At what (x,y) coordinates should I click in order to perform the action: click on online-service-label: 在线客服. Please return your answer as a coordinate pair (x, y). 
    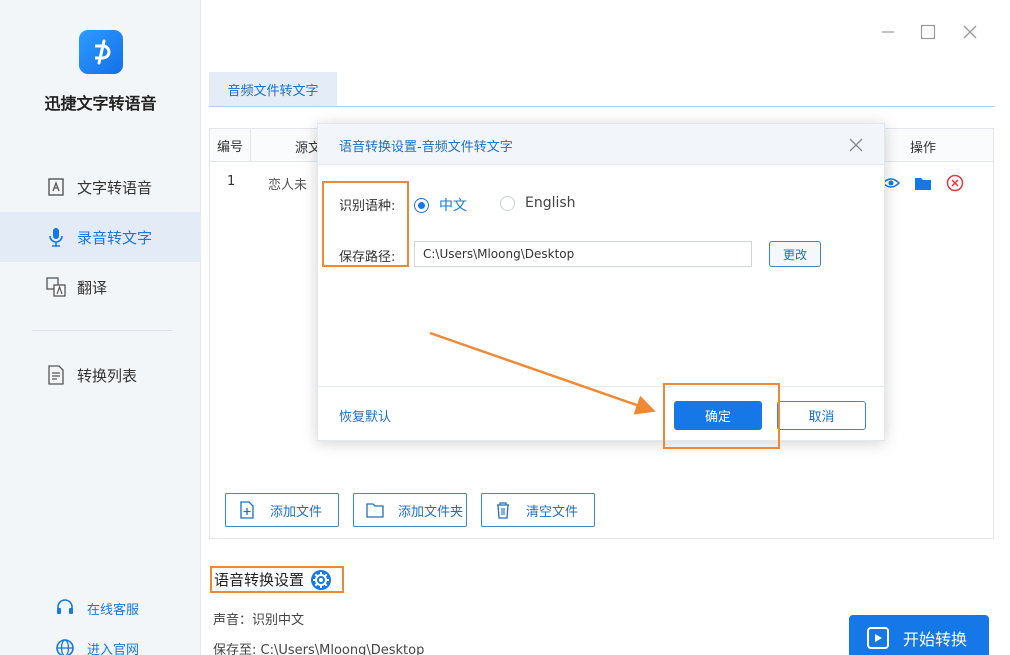
    Looking at the image, I should click on (113, 610).